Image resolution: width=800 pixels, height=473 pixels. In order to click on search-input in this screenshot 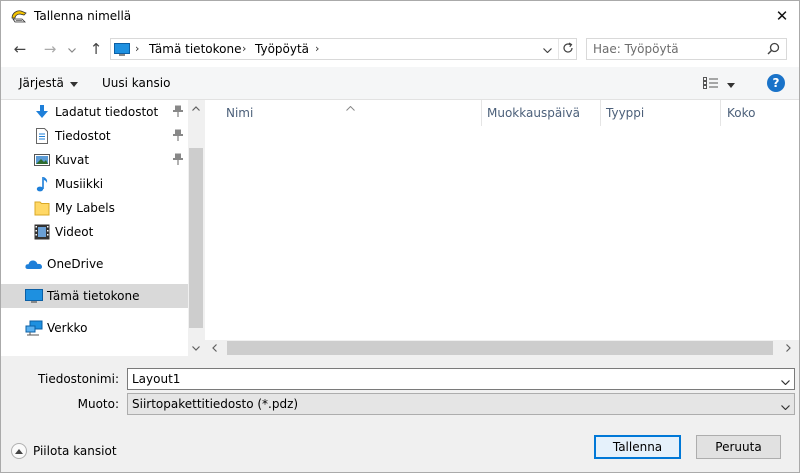, I will do `click(678, 49)`.